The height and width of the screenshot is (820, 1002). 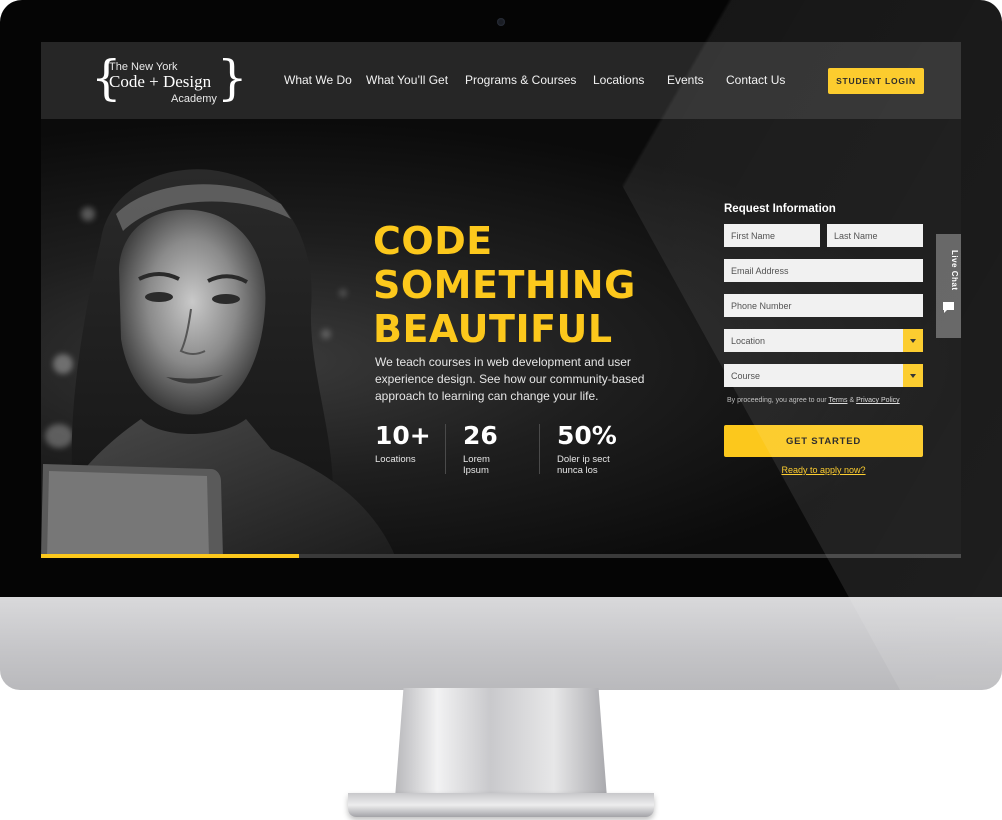 I want to click on student-login-button: STUDENT LOGIN, so click(x=876, y=81).